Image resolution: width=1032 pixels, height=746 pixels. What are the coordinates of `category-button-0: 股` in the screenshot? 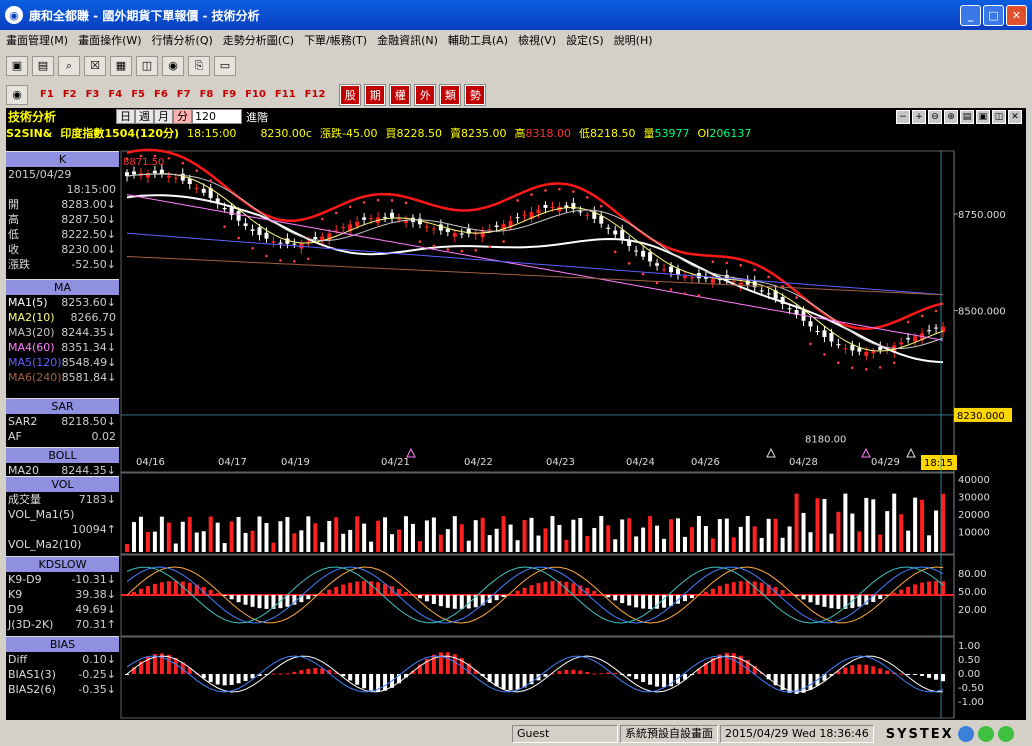 It's located at (350, 94).